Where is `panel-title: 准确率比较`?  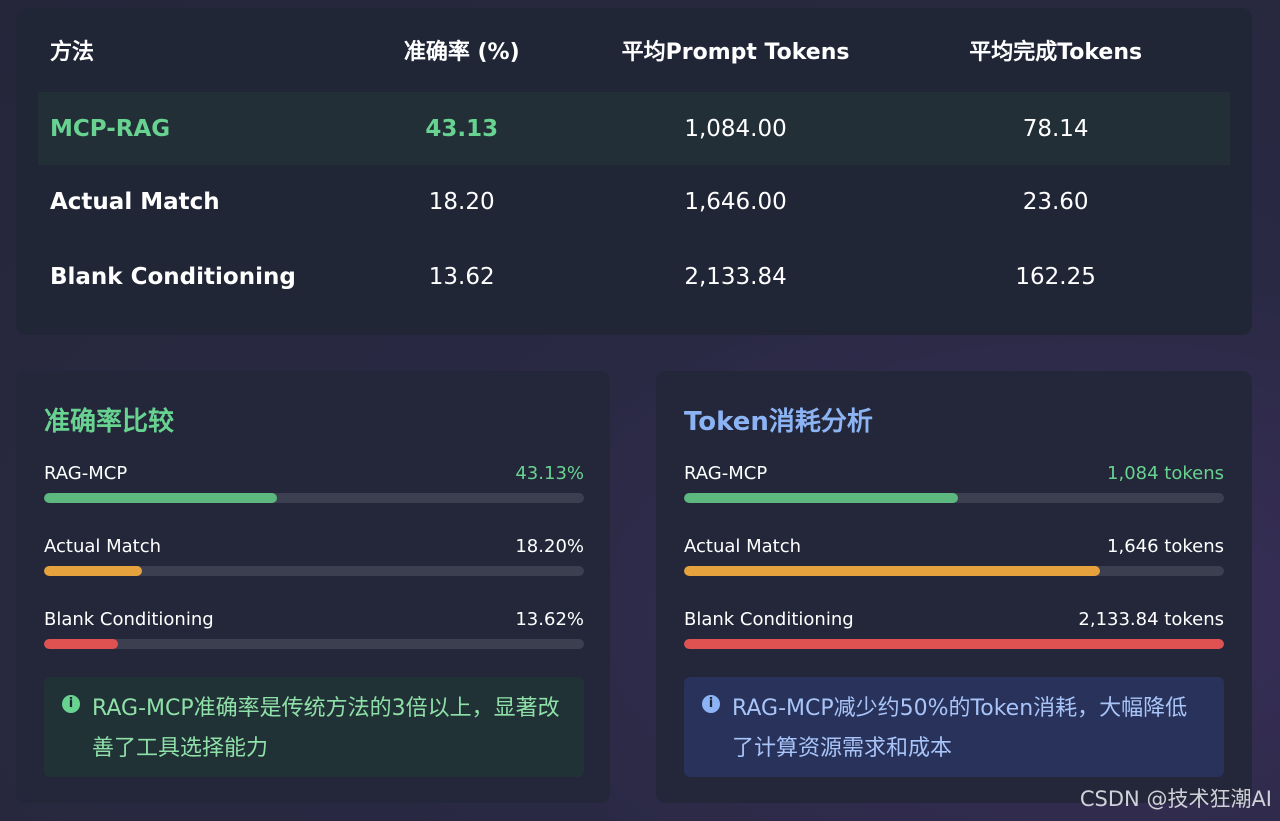 panel-title: 准确率比较 is located at coordinates (109, 422).